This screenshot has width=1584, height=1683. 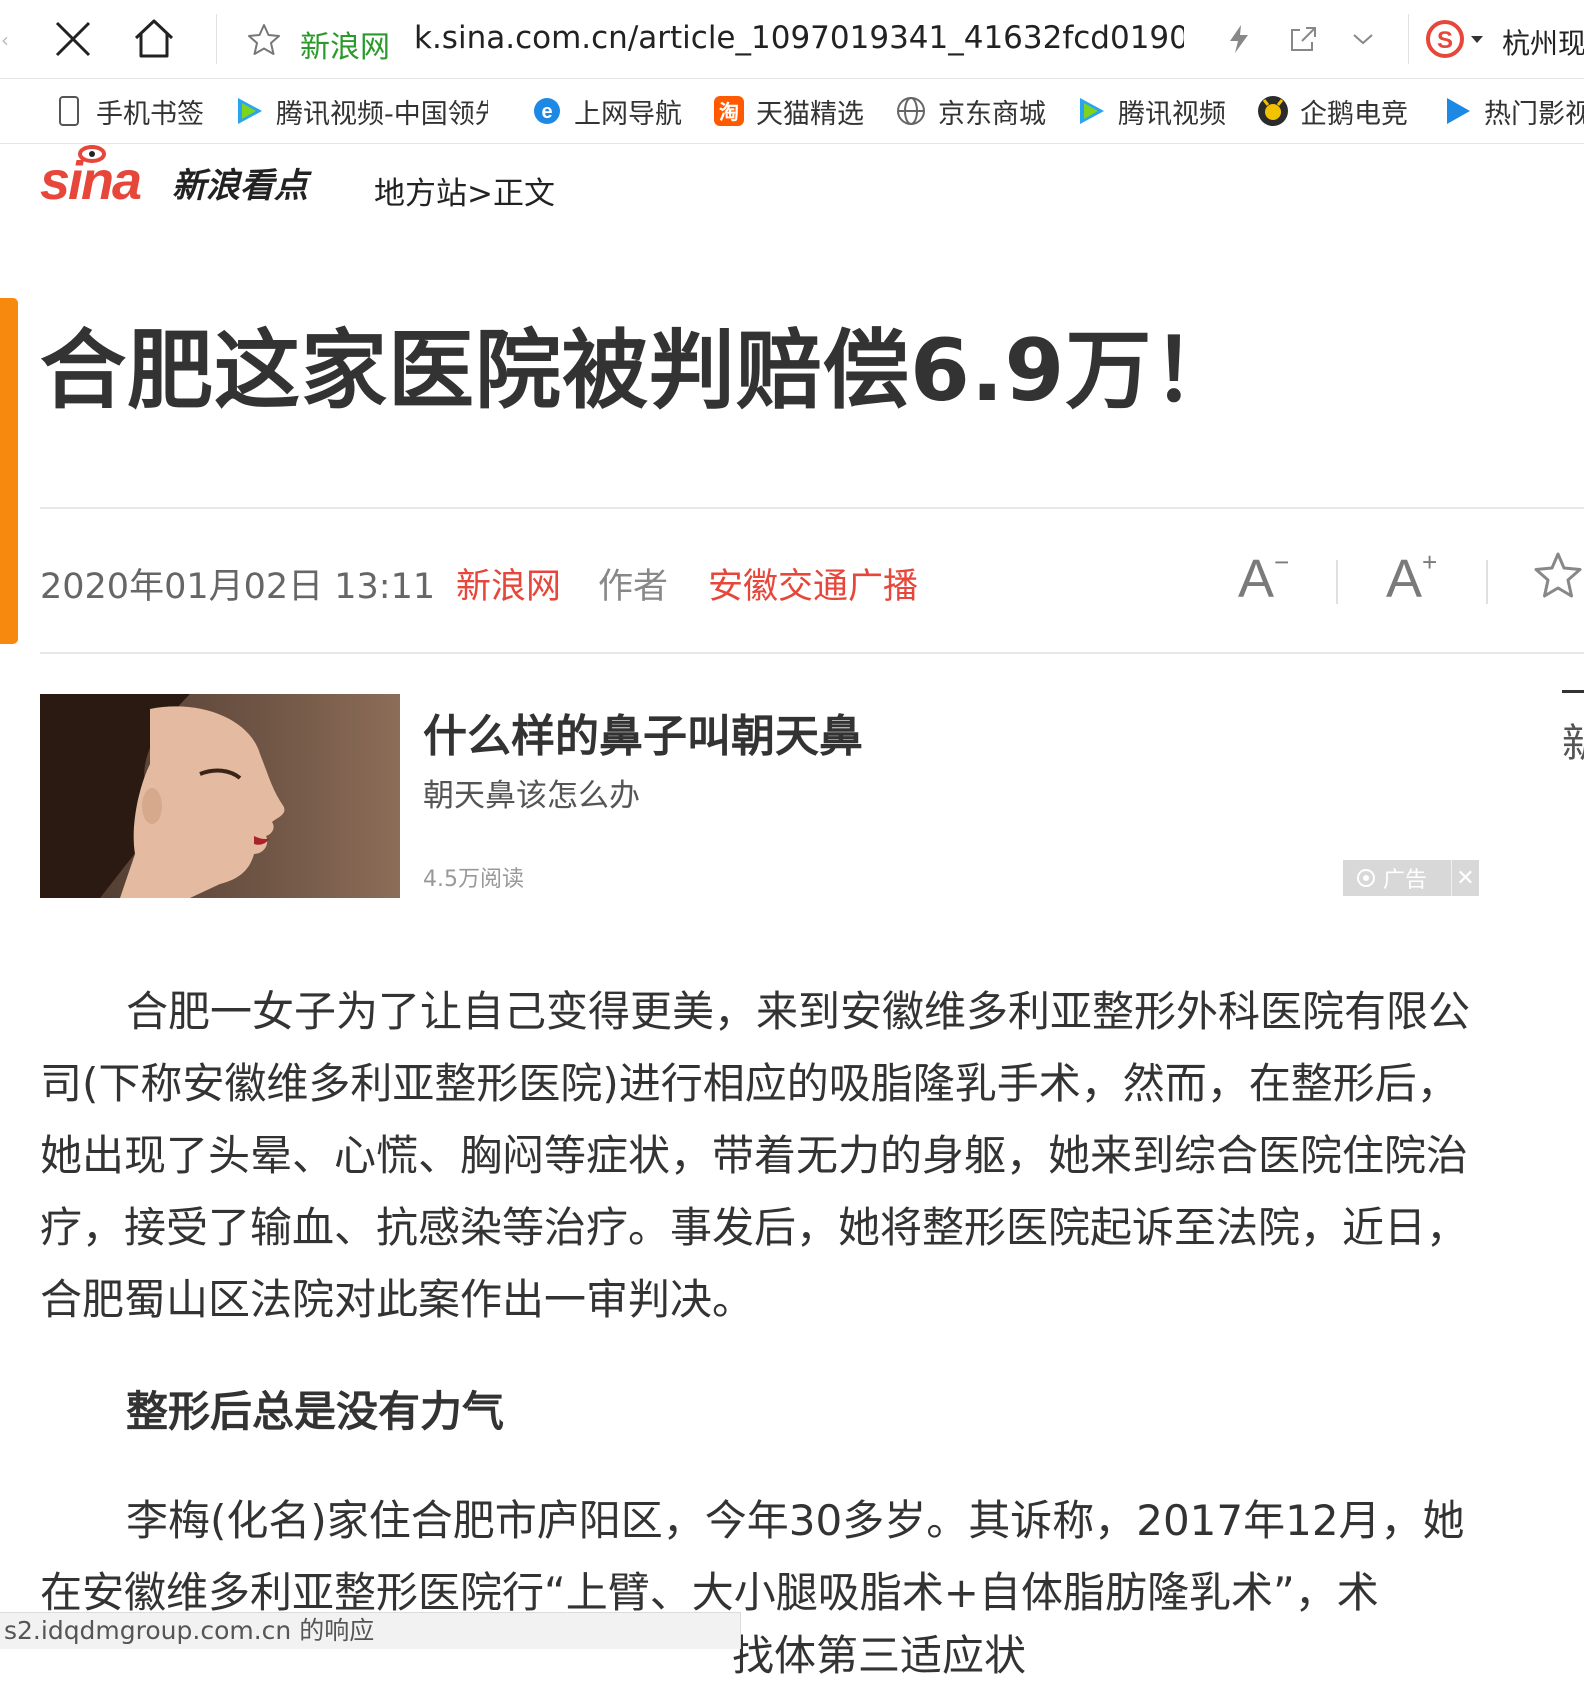 I want to click on right-sidebar-fragment: 新, so click(x=1573, y=729).